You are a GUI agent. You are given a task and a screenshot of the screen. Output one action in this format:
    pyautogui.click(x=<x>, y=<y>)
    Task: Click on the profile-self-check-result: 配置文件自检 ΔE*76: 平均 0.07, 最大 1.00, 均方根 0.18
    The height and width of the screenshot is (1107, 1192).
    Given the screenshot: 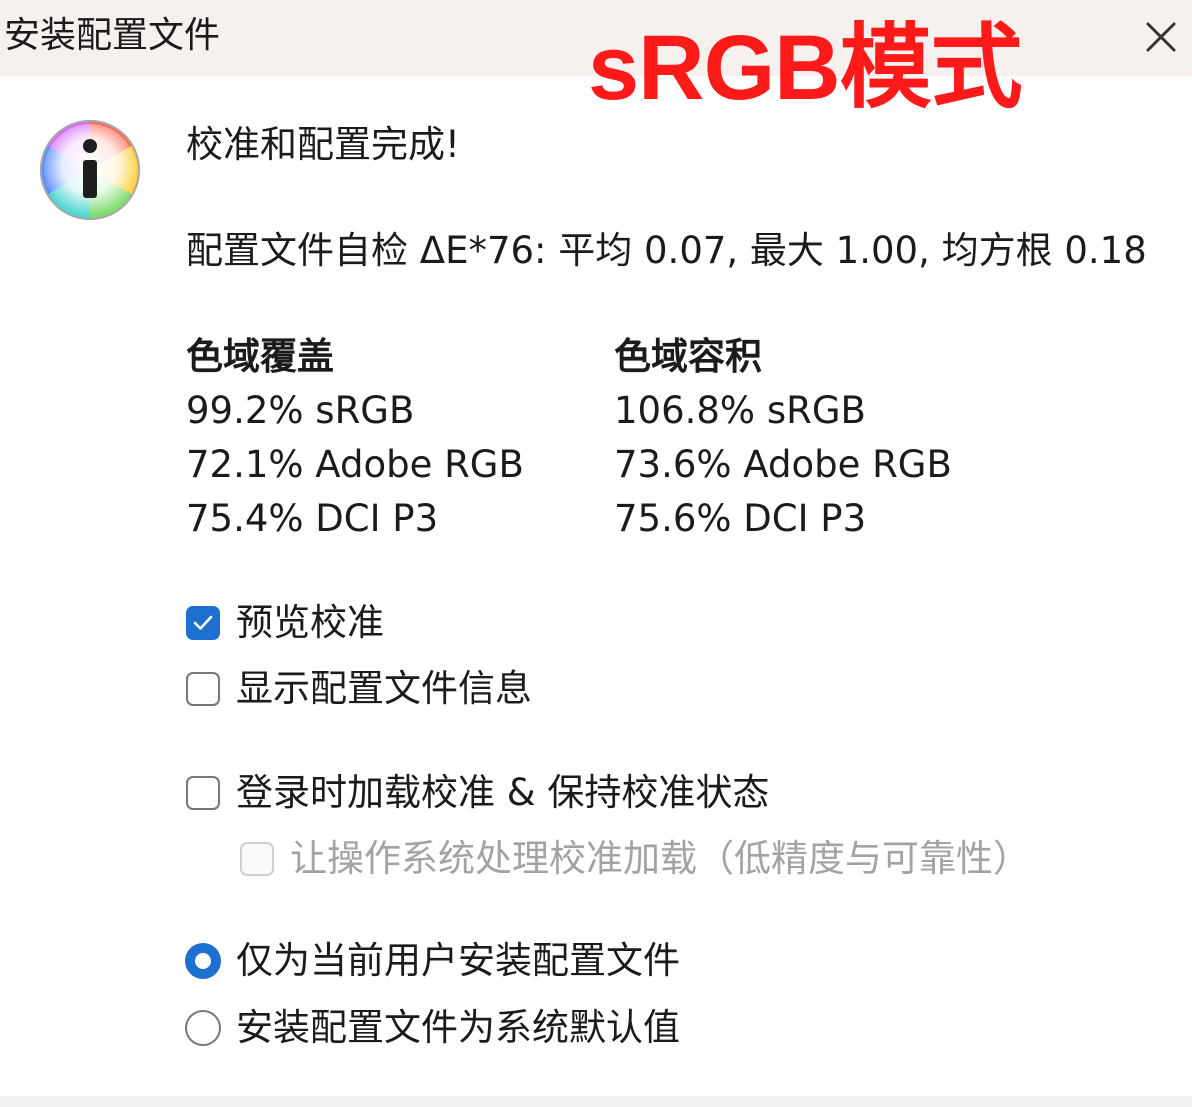 What is the action you would take?
    pyautogui.click(x=666, y=250)
    